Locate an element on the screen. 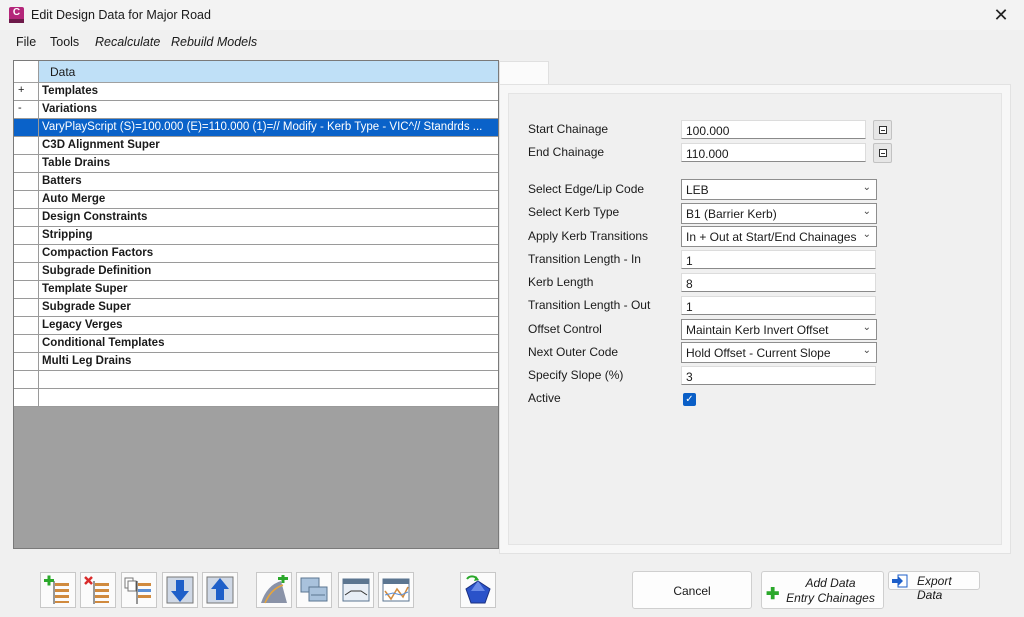 The width and height of the screenshot is (1024, 617). row-cell: Conditional Templates is located at coordinates (268, 343).